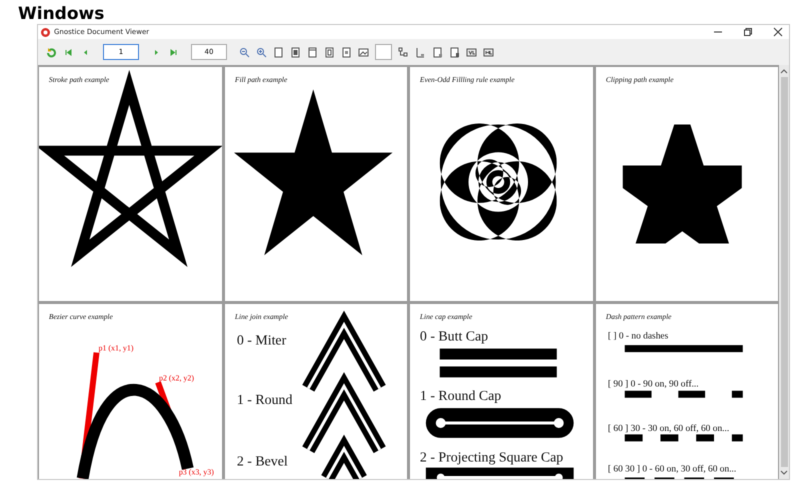  I want to click on cap-label: 0 - Butt Cap, so click(454, 337).